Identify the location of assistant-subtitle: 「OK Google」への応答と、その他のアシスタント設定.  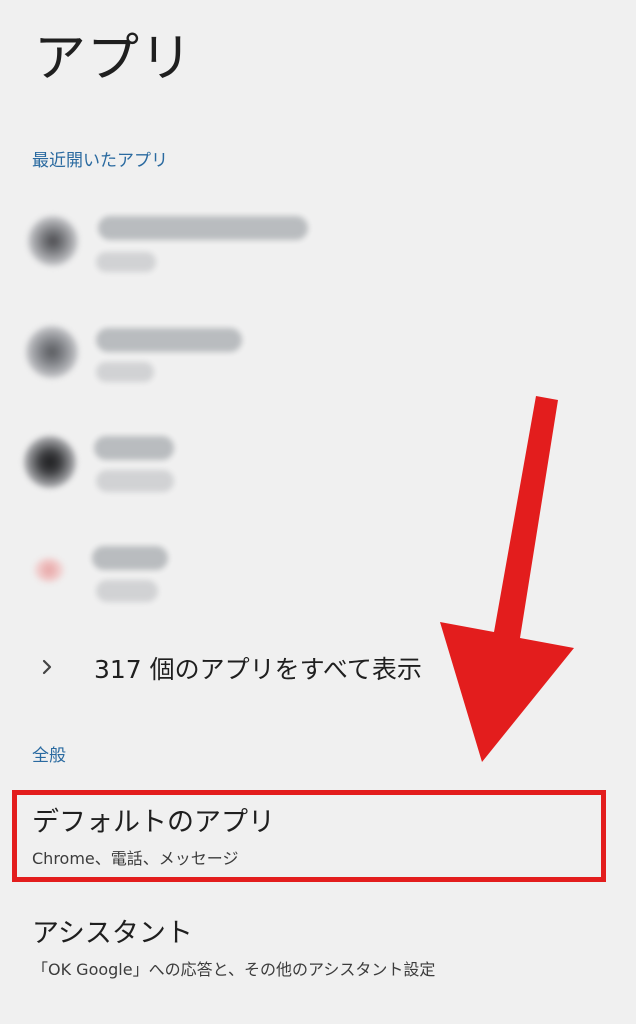
(234, 969).